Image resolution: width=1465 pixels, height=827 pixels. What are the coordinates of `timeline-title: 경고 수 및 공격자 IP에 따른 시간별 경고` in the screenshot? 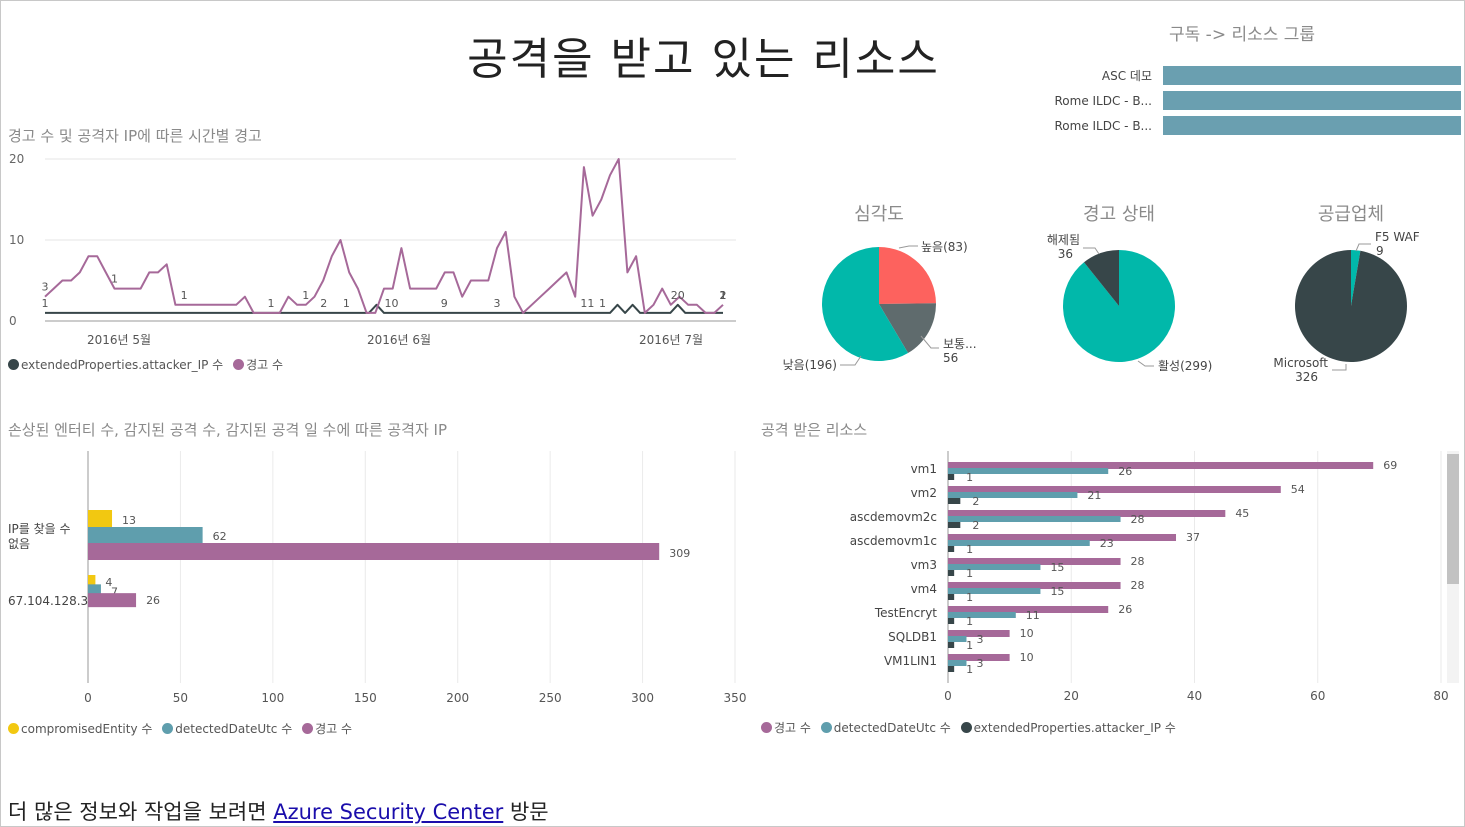 It's located at (135, 136).